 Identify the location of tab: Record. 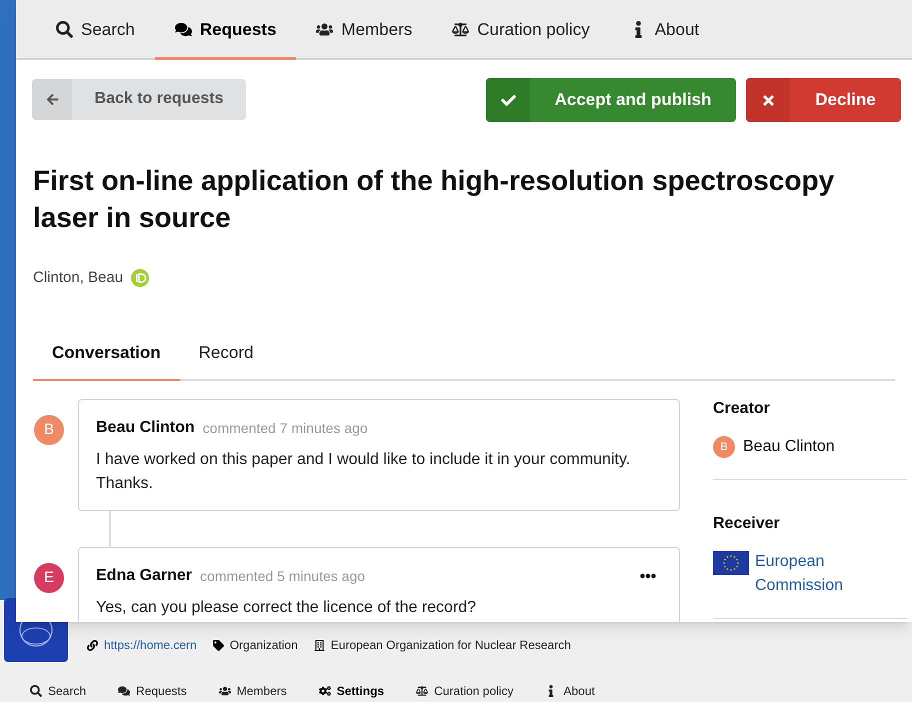
(226, 360).